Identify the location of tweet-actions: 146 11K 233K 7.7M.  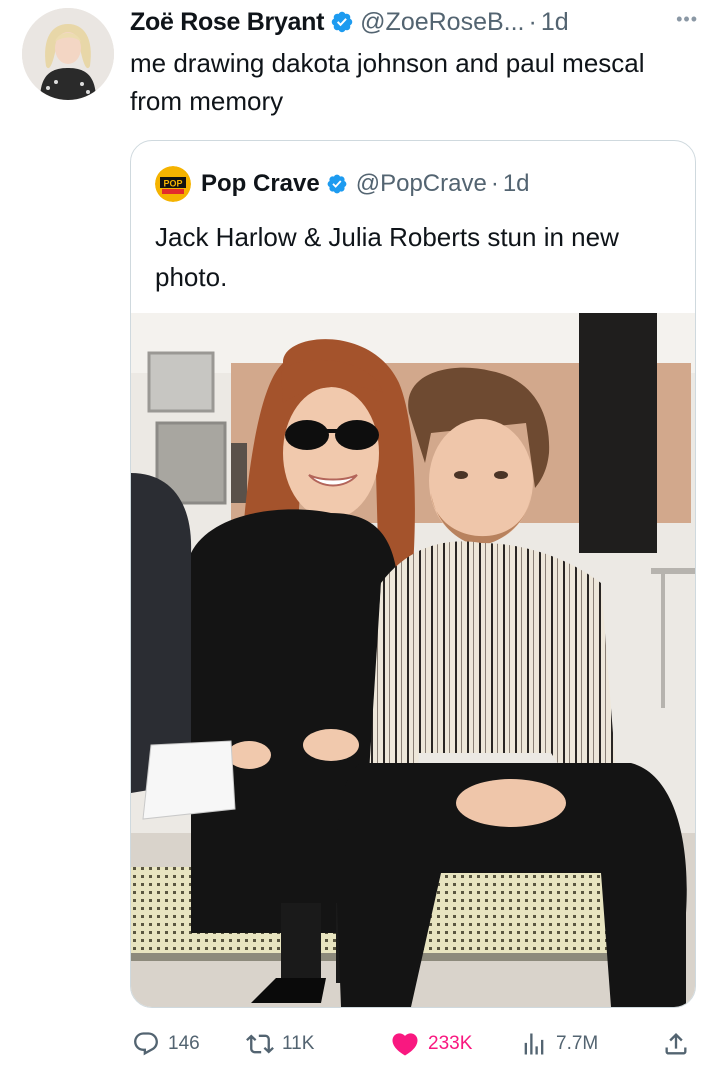
(360, 1044).